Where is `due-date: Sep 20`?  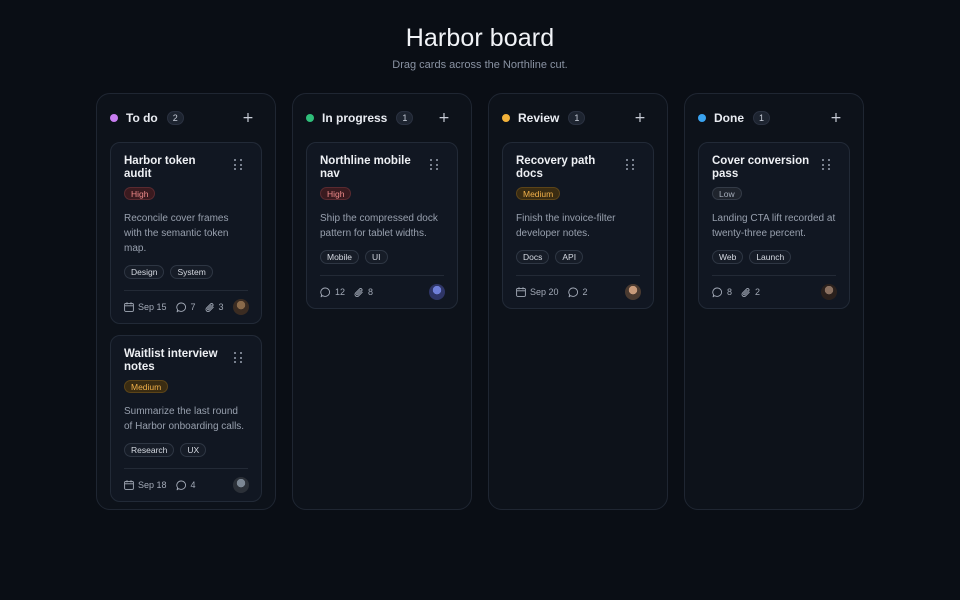 due-date: Sep 20 is located at coordinates (537, 292).